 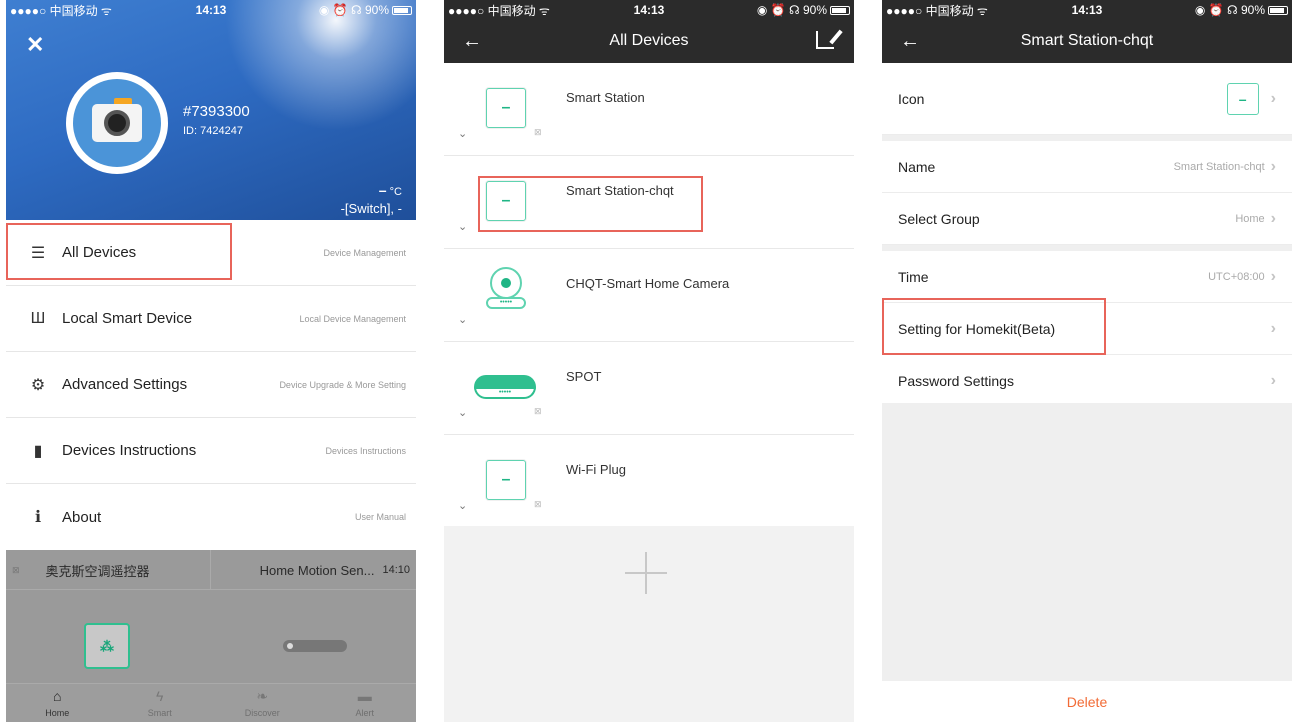 I want to click on motion-sensor-icon, so click(x=315, y=646).